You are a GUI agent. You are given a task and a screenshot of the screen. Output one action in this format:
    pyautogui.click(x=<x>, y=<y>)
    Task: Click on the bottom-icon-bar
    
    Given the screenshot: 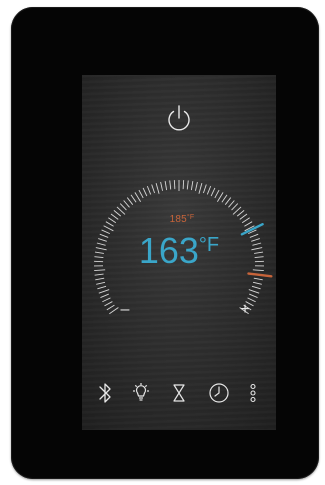 What is the action you would take?
    pyautogui.click(x=179, y=393)
    